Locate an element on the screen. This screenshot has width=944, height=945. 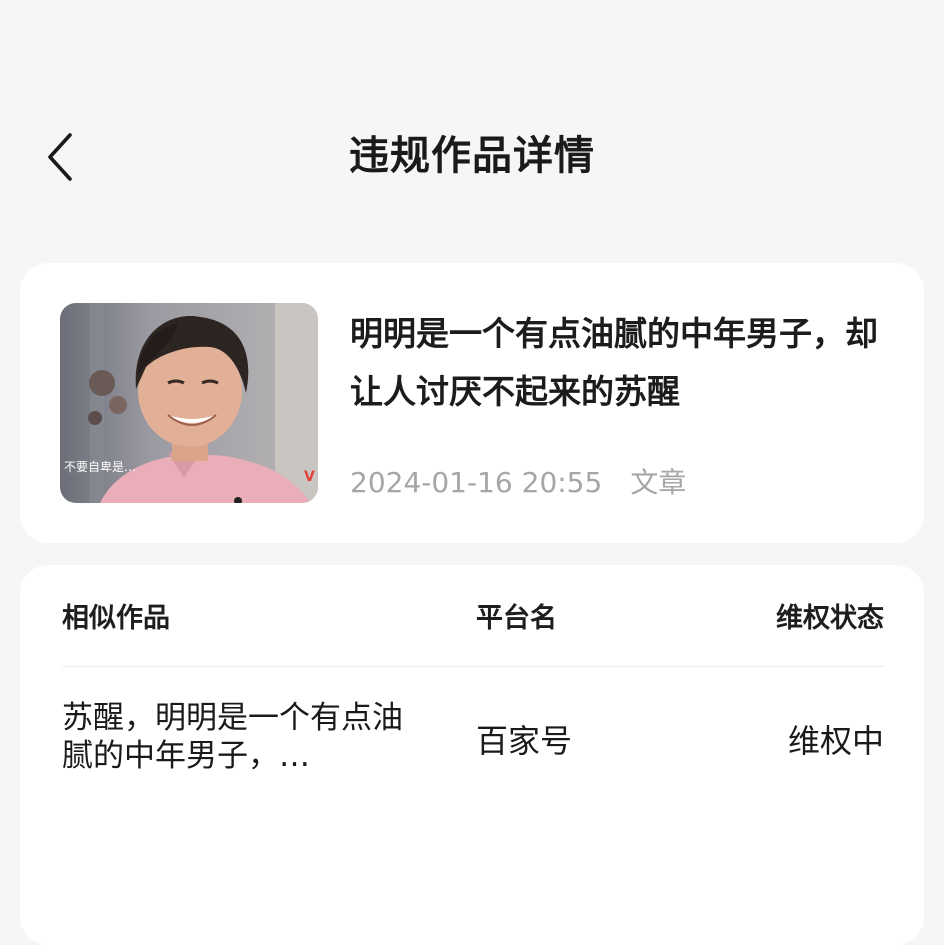
work-thumbnail: 不要自卑是… V is located at coordinates (189, 403).